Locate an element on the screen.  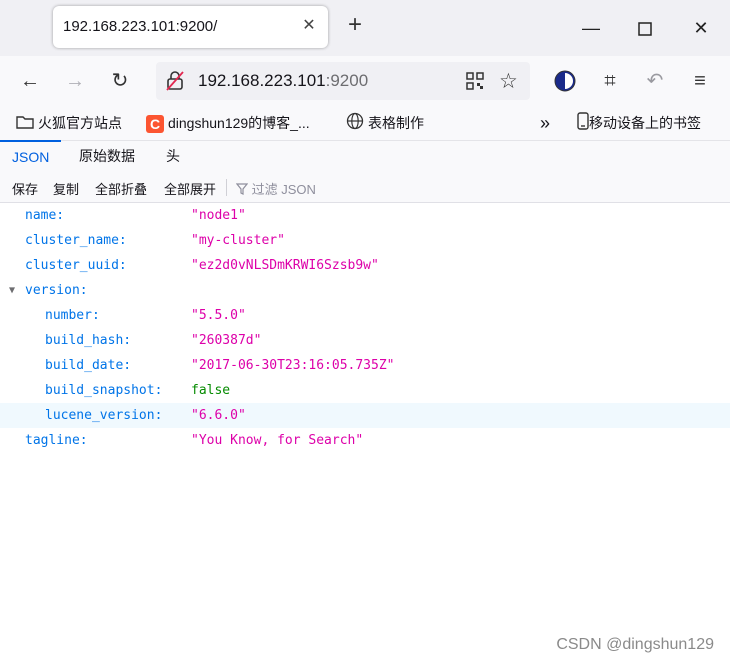
bookmark-item-table: 表格制作 is located at coordinates (385, 123).